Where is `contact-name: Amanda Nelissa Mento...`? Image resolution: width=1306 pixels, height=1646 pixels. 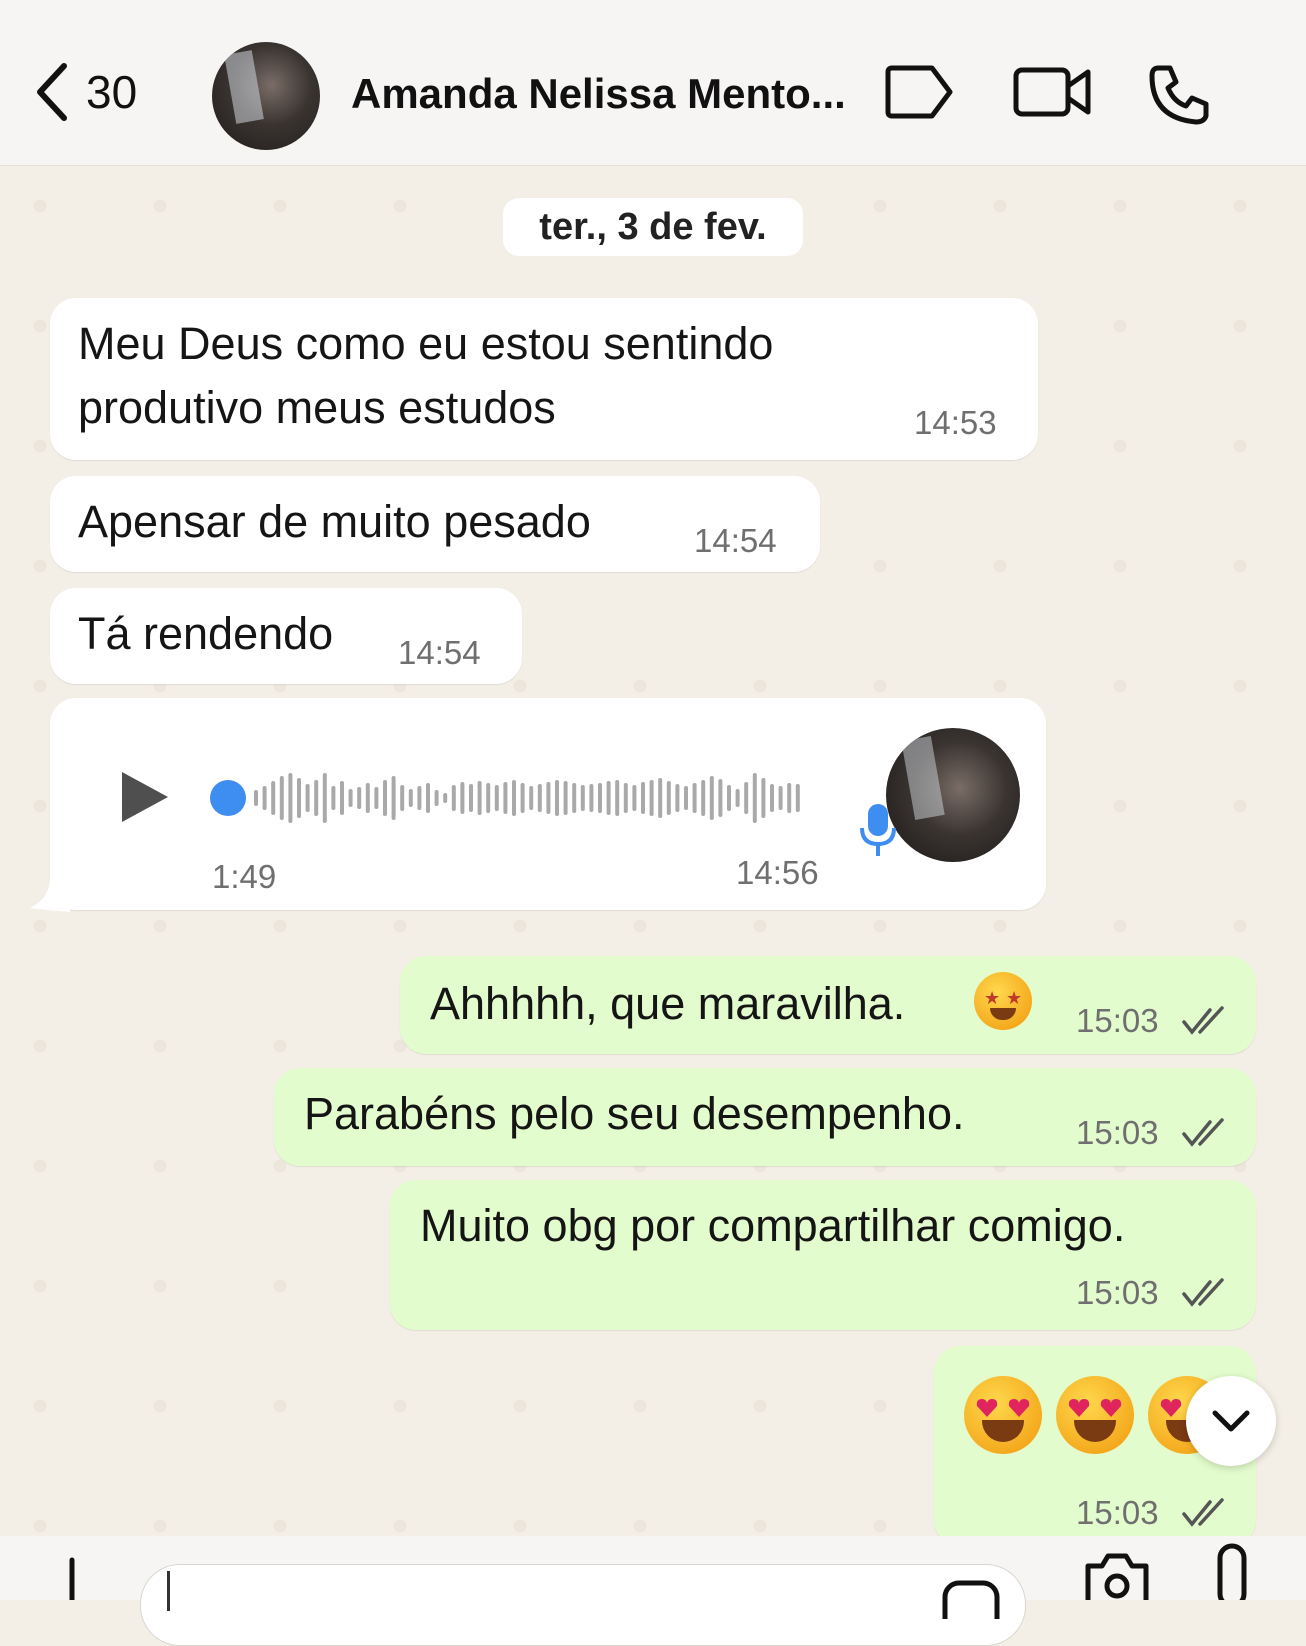 contact-name: Amanda Nelissa Mento... is located at coordinates (601, 94).